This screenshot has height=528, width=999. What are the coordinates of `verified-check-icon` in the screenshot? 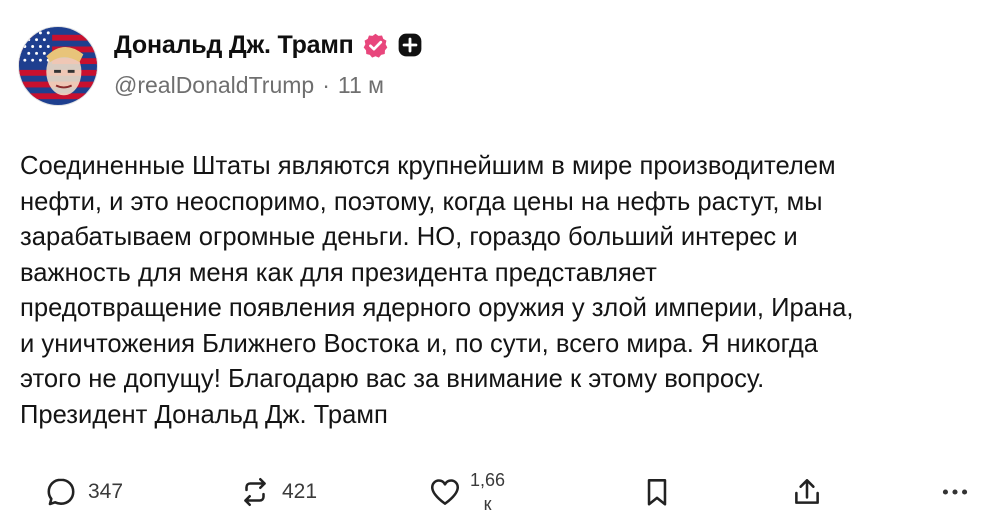 It's located at (375, 45).